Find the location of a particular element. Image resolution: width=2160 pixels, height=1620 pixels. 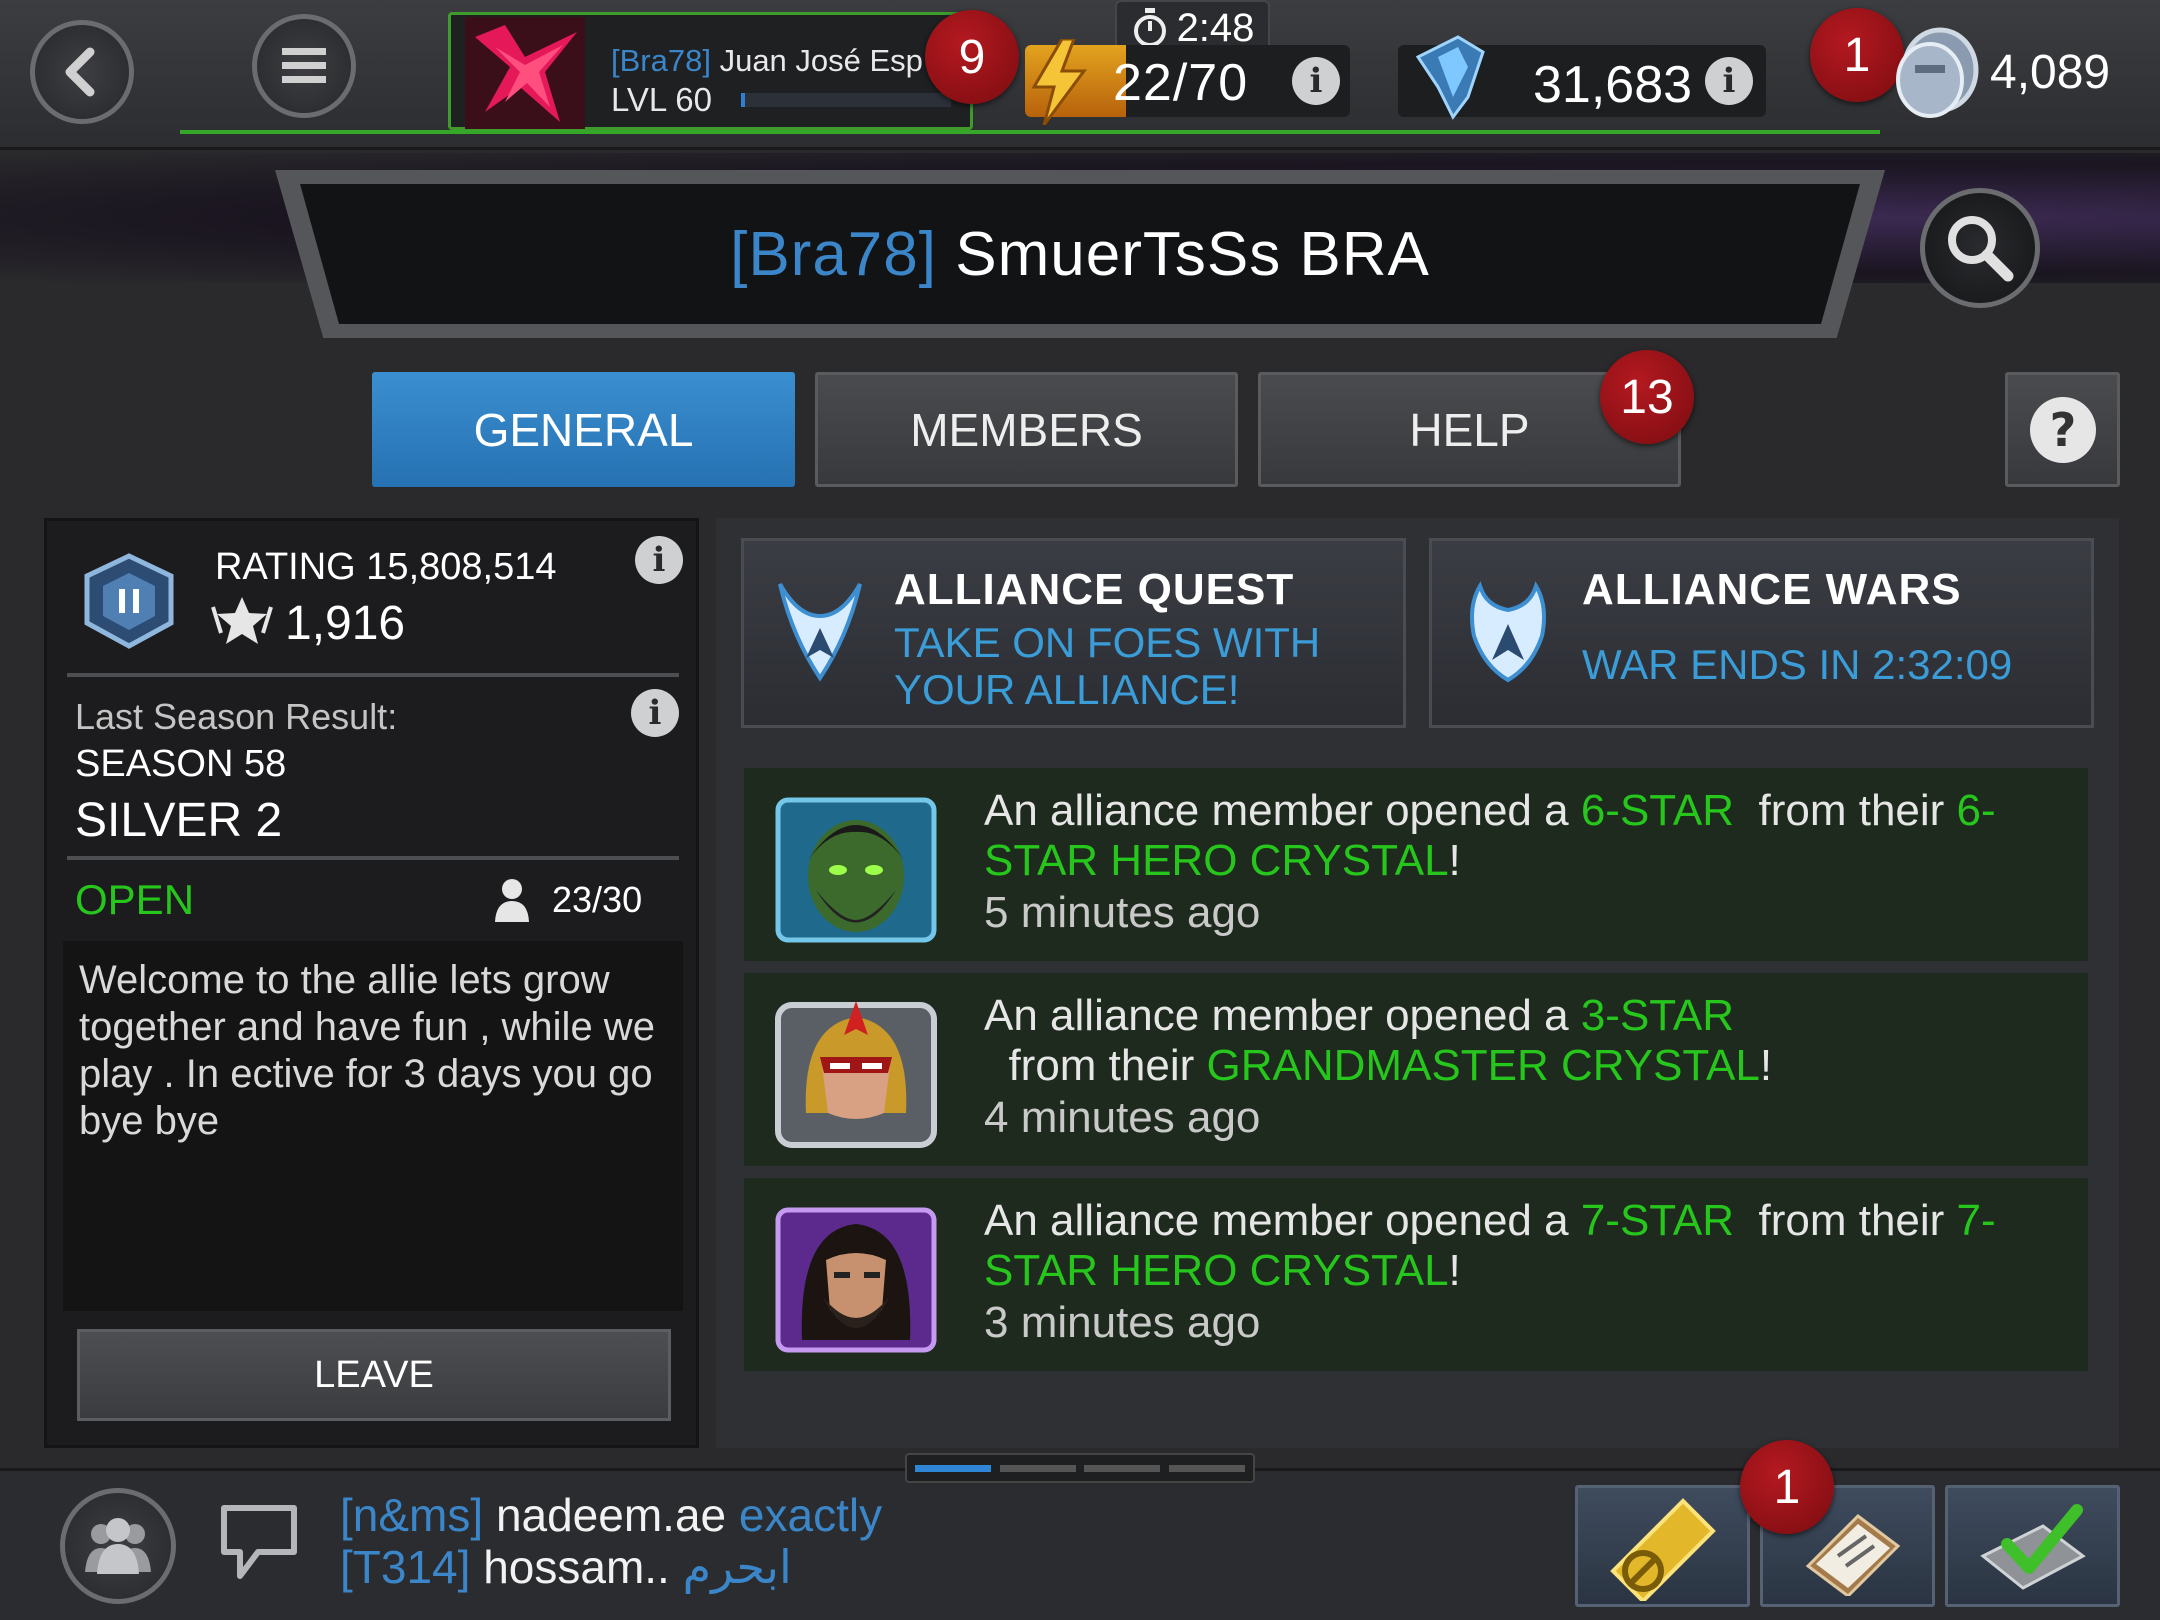

gold-coins-icon is located at coordinates (1937, 72).